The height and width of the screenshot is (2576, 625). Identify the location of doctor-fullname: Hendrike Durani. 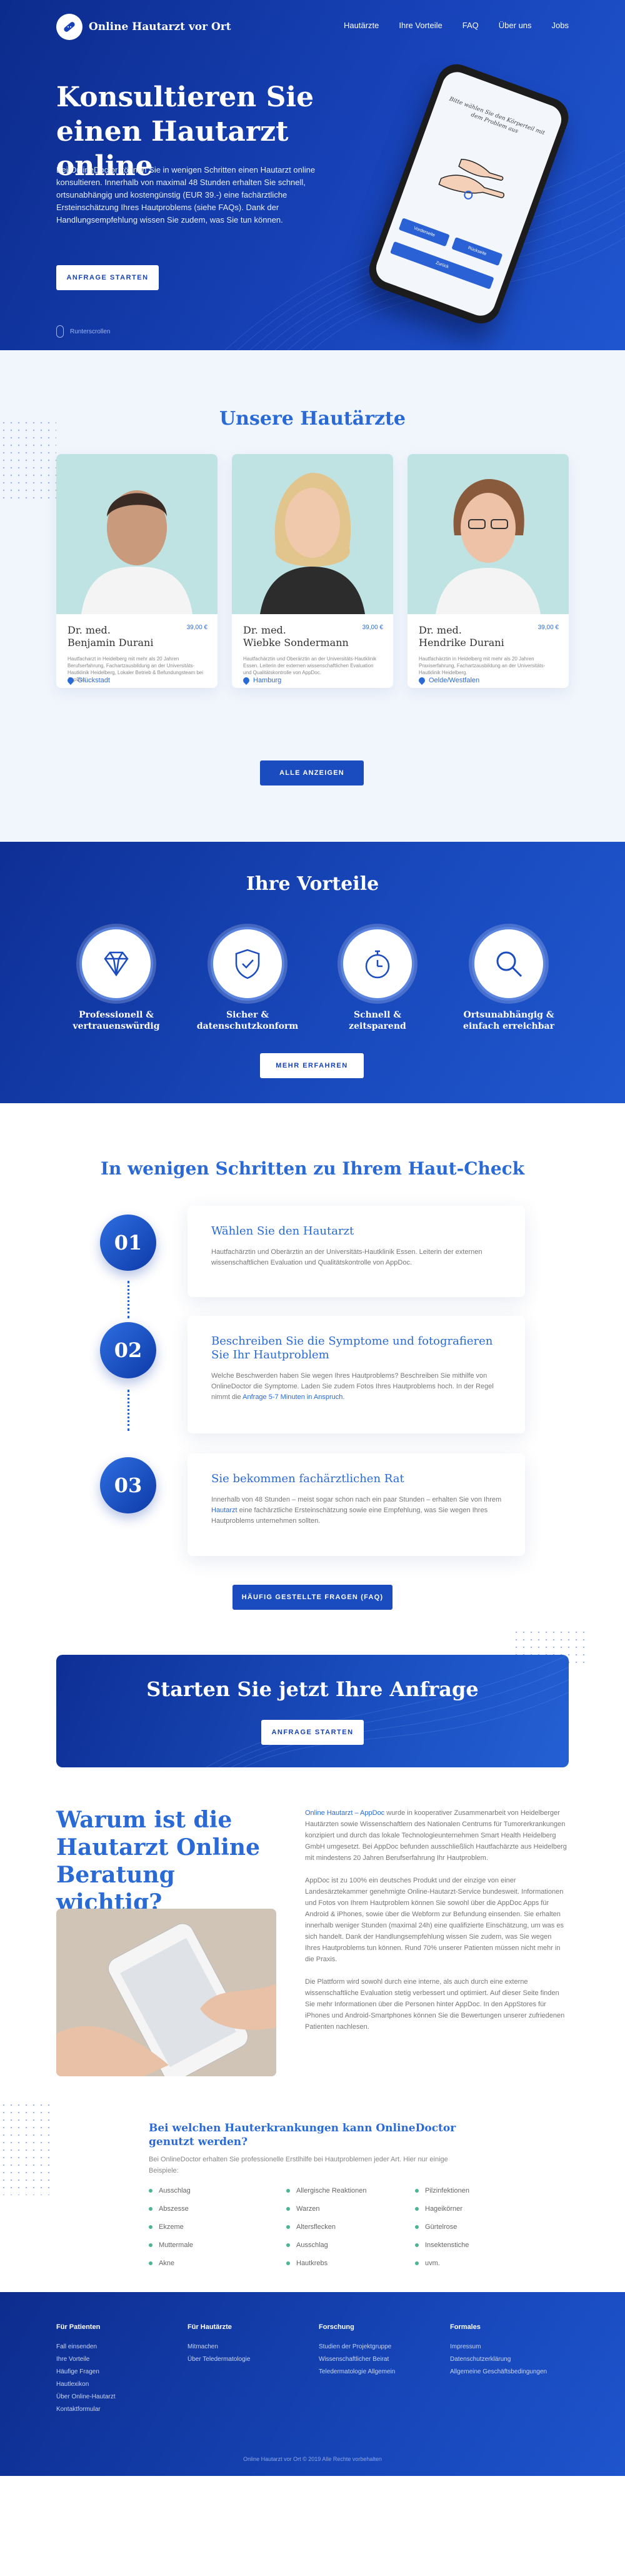
(462, 643).